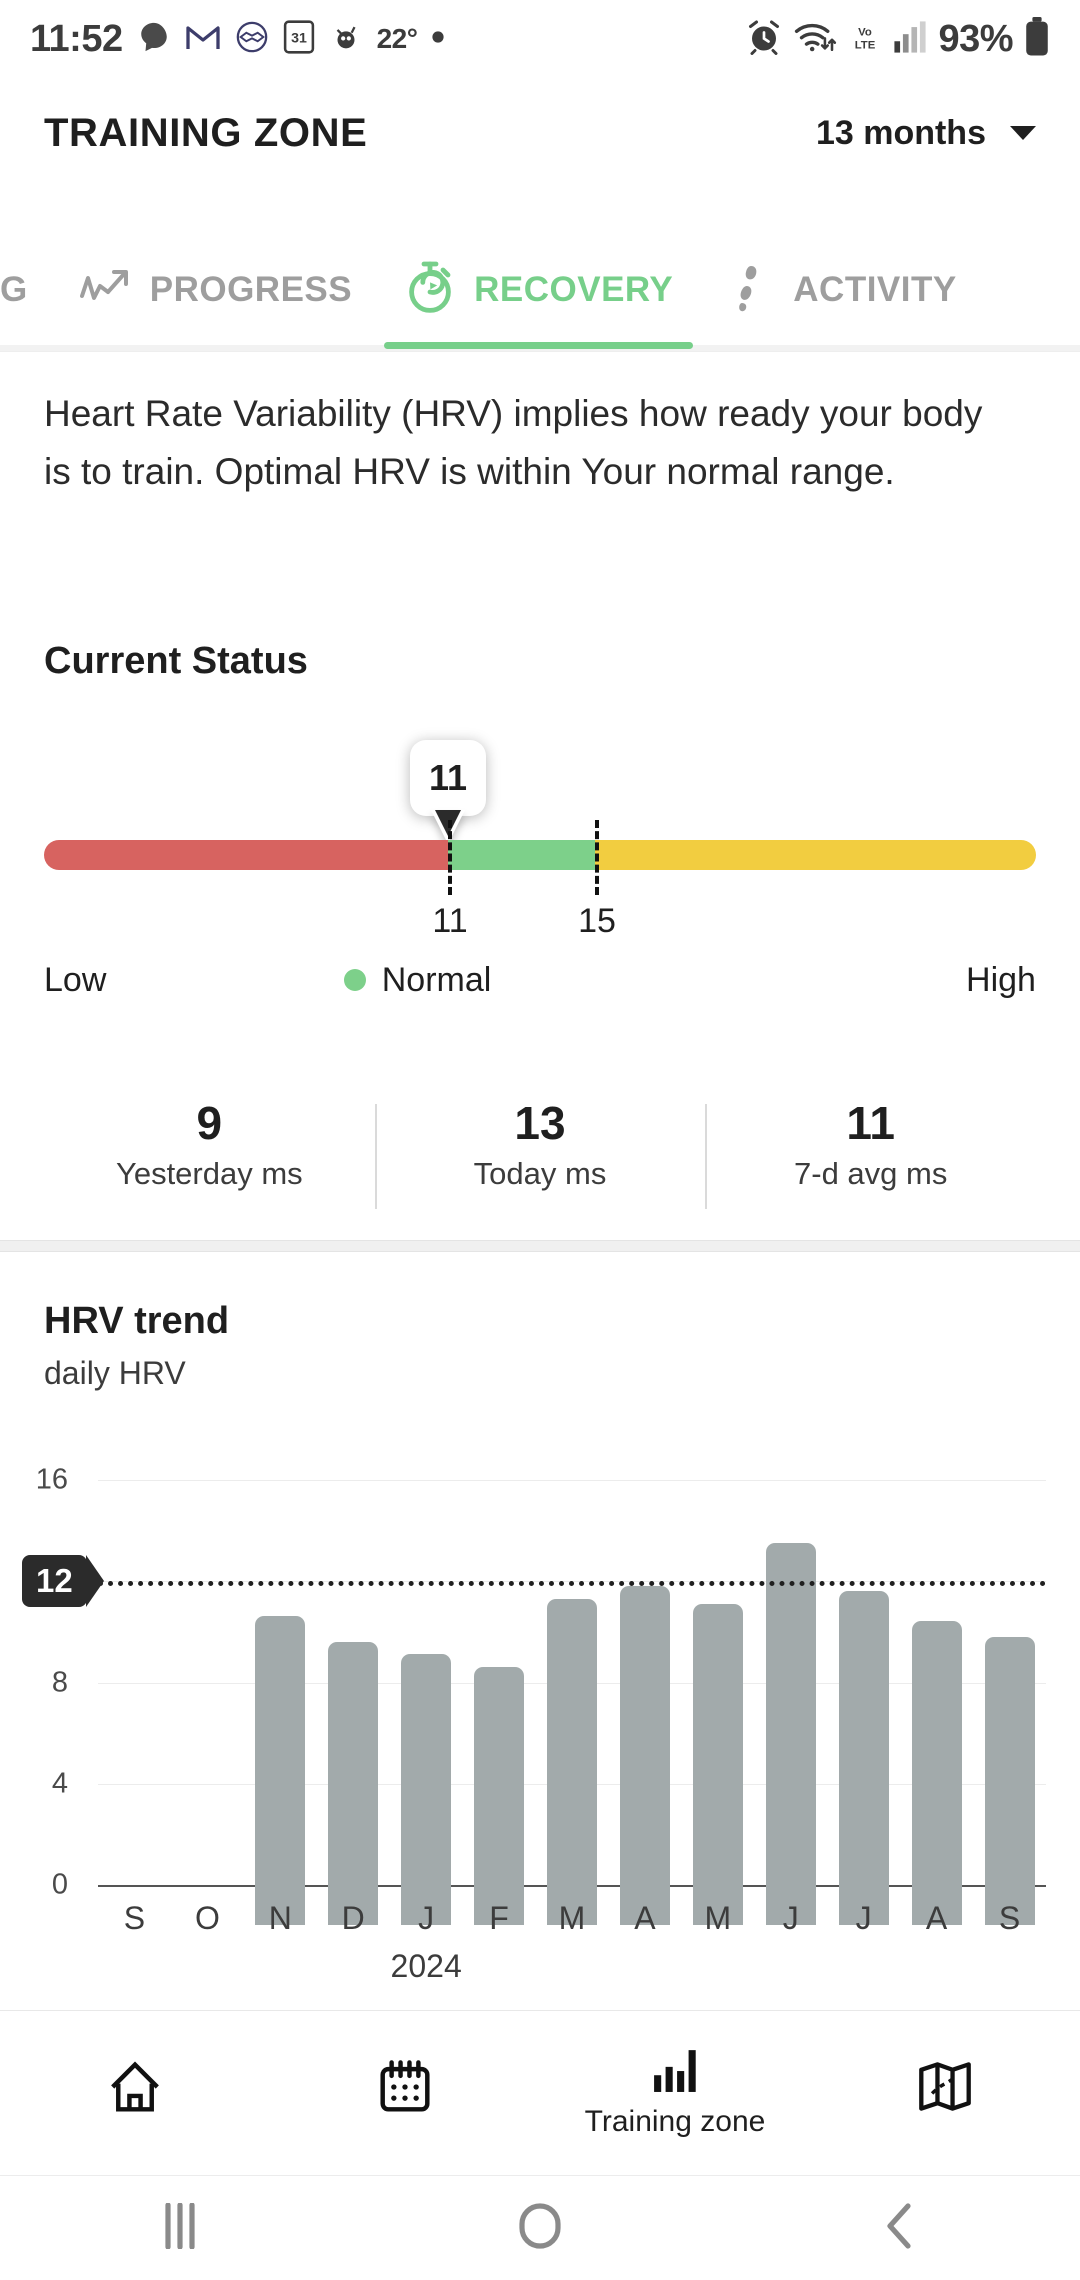 The image size is (1080, 2280). I want to click on status-bar-left: 11:52 31 22°, so click(237, 39).